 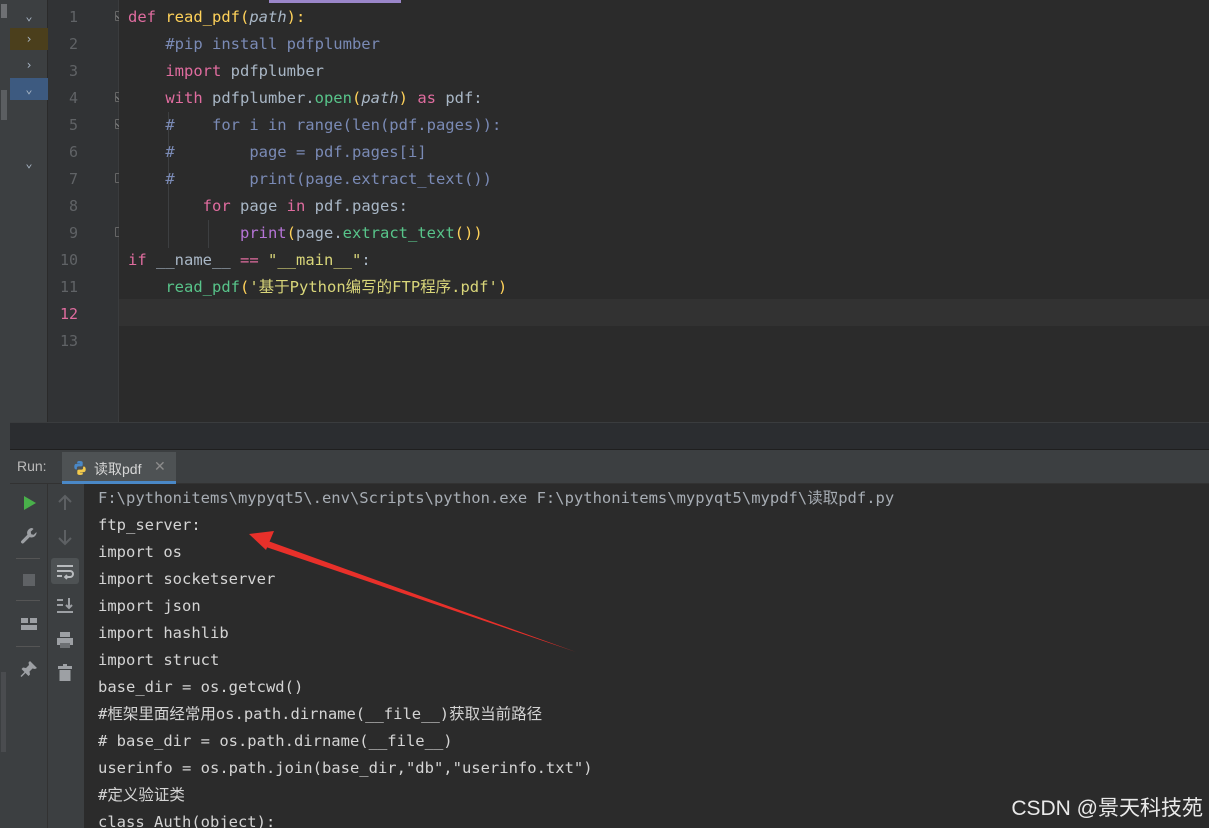 What do you see at coordinates (29, 503) in the screenshot?
I see `run-icon` at bounding box center [29, 503].